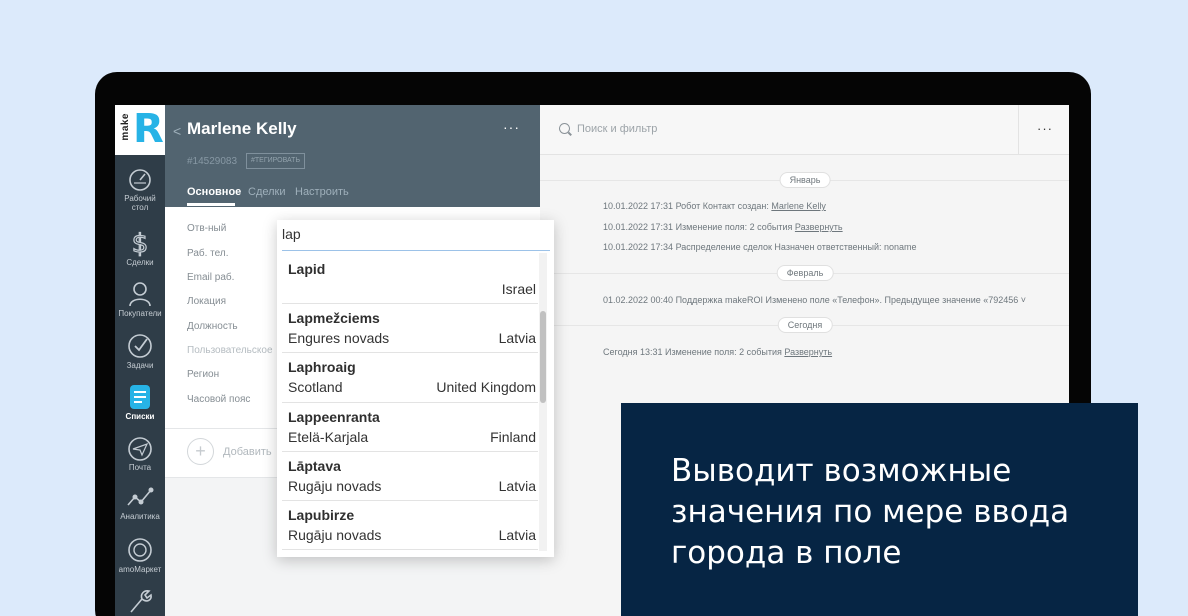 Image resolution: width=1188 pixels, height=616 pixels. I want to click on nav-item-tasks: Задачи, so click(140, 351).